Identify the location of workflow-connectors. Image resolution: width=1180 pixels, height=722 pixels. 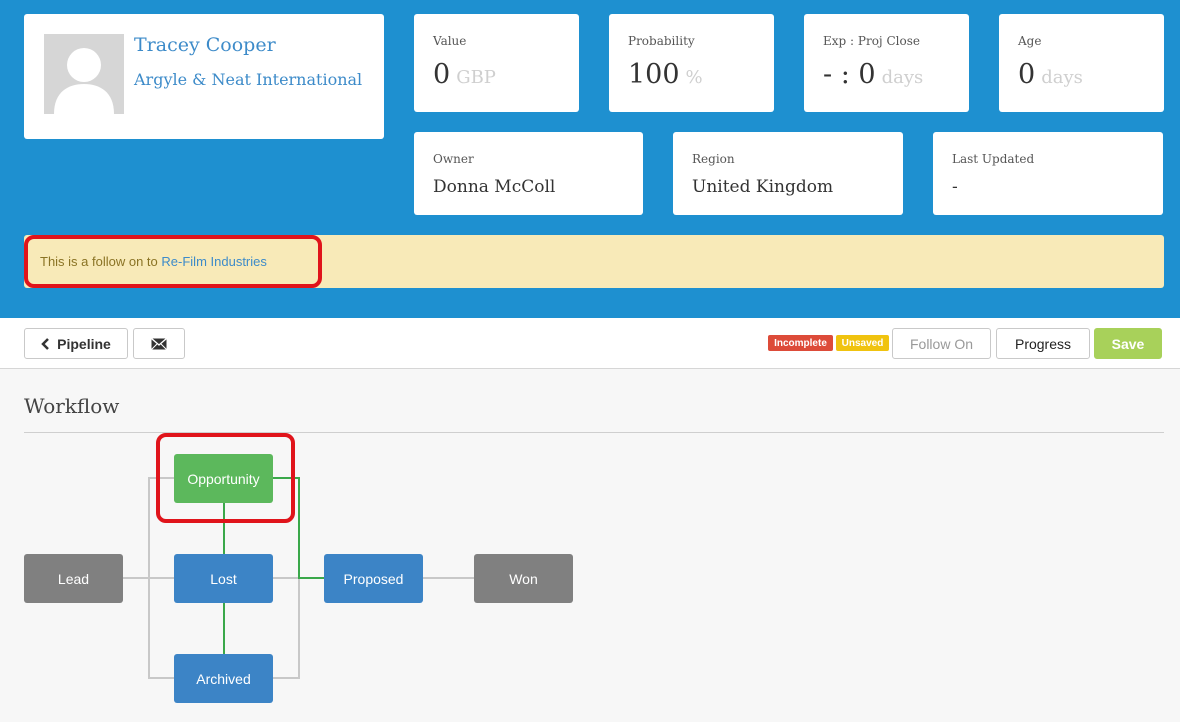
(298, 578).